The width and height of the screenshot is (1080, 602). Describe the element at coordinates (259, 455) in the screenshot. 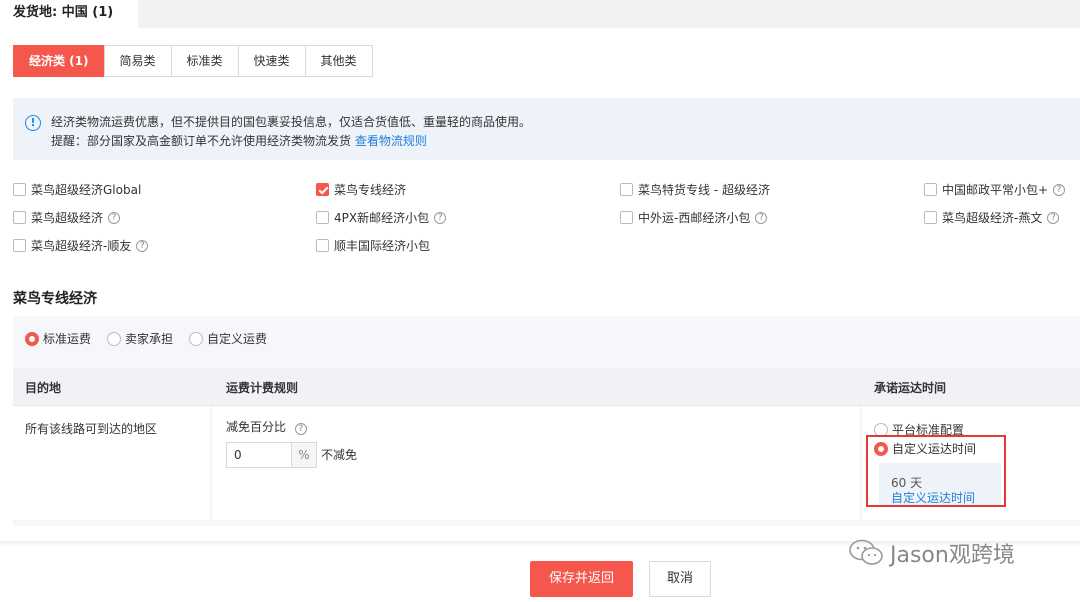

I see `discount-value: 0` at that location.